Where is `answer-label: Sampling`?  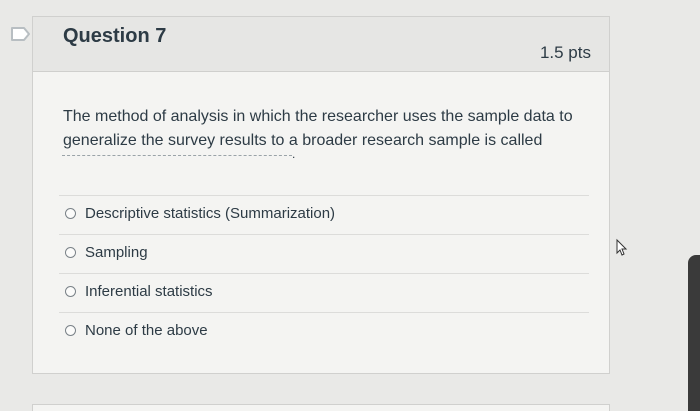
answer-label: Sampling is located at coordinates (116, 252).